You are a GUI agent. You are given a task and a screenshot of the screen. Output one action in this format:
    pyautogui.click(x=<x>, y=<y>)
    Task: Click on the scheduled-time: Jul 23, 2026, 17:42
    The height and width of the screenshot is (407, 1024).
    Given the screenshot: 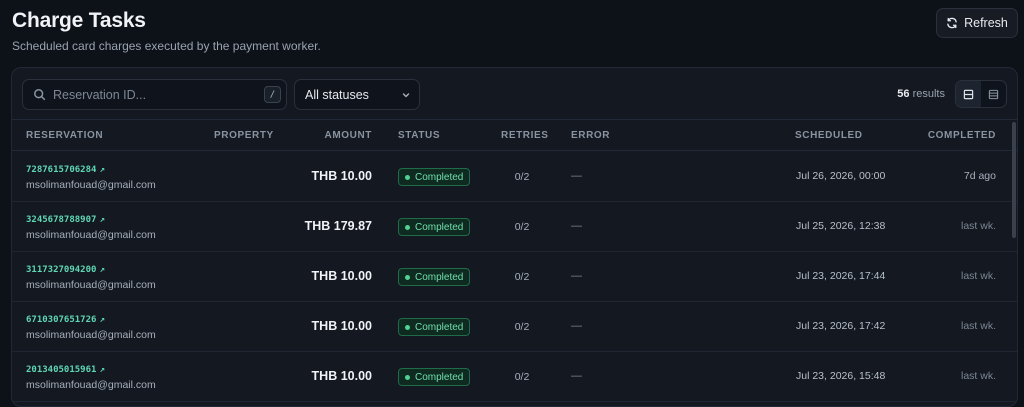 What is the action you would take?
    pyautogui.click(x=841, y=326)
    